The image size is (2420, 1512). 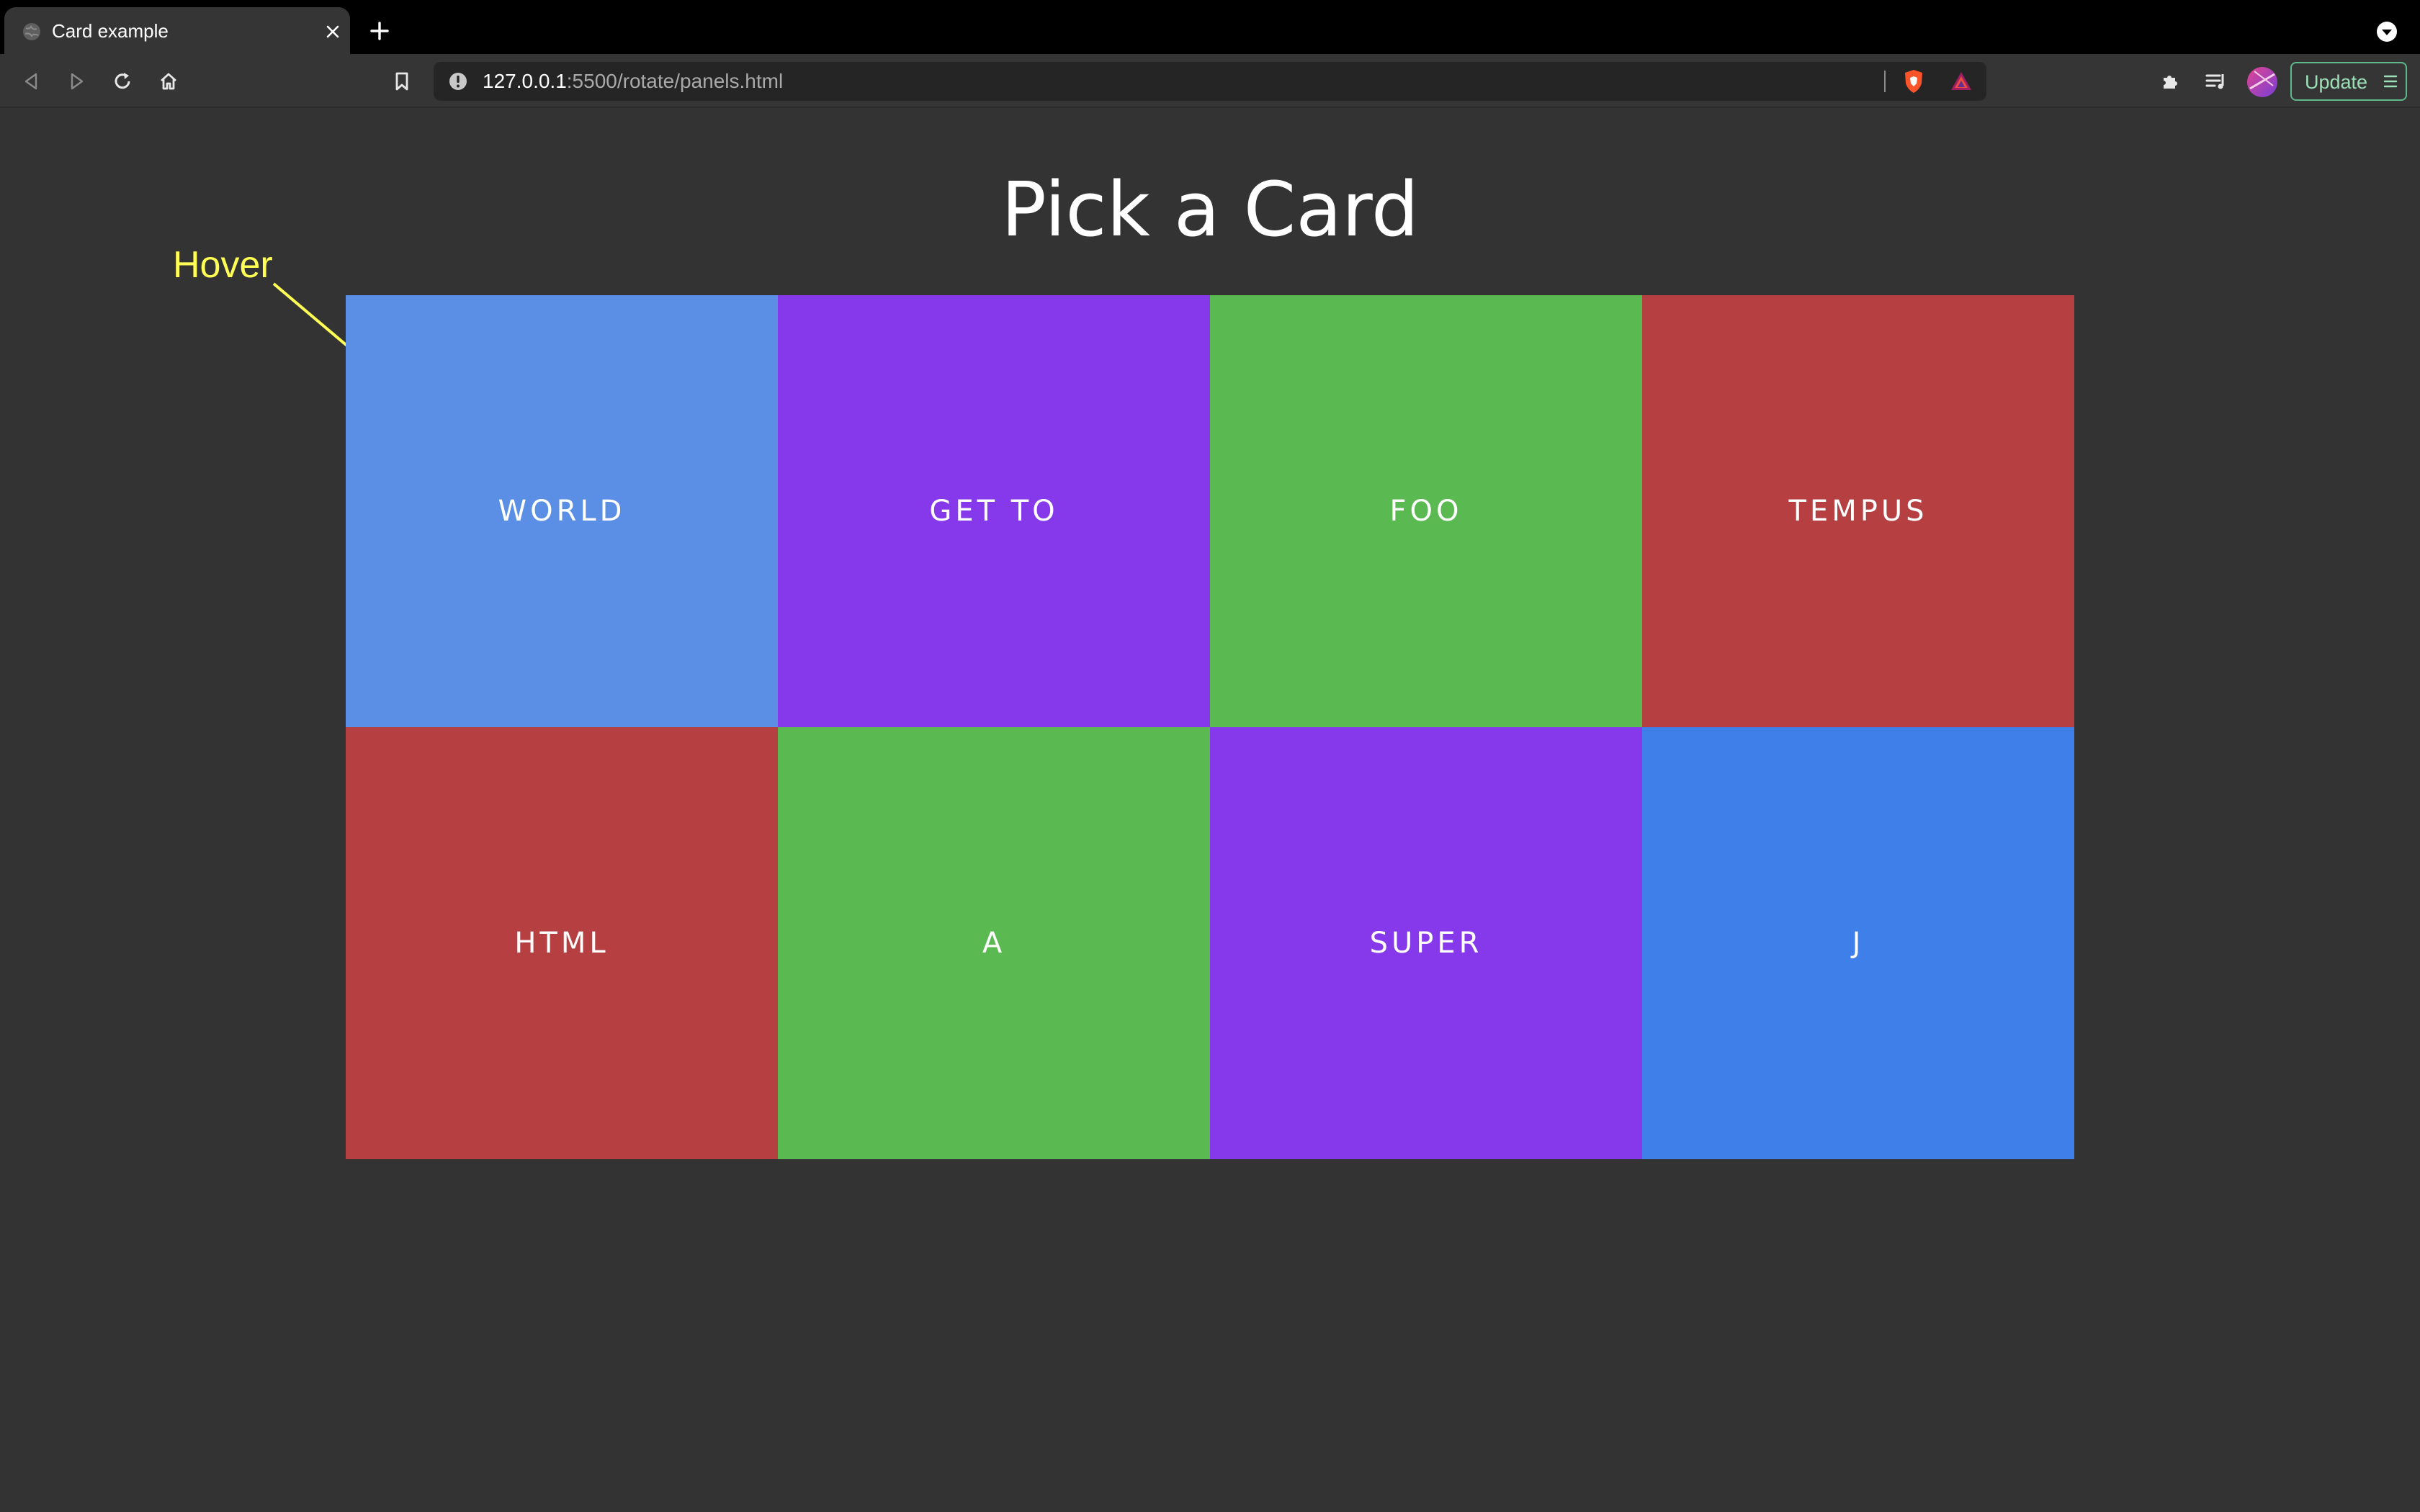 I want to click on card-super: SUPER, so click(x=1426, y=943).